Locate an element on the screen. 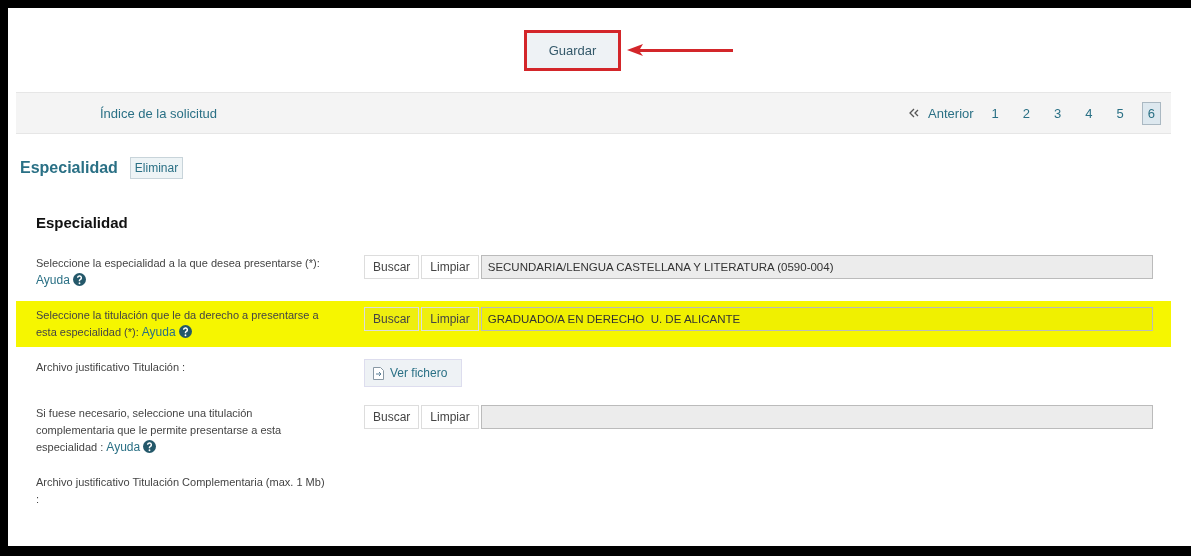  selection-field is located at coordinates (816, 417).